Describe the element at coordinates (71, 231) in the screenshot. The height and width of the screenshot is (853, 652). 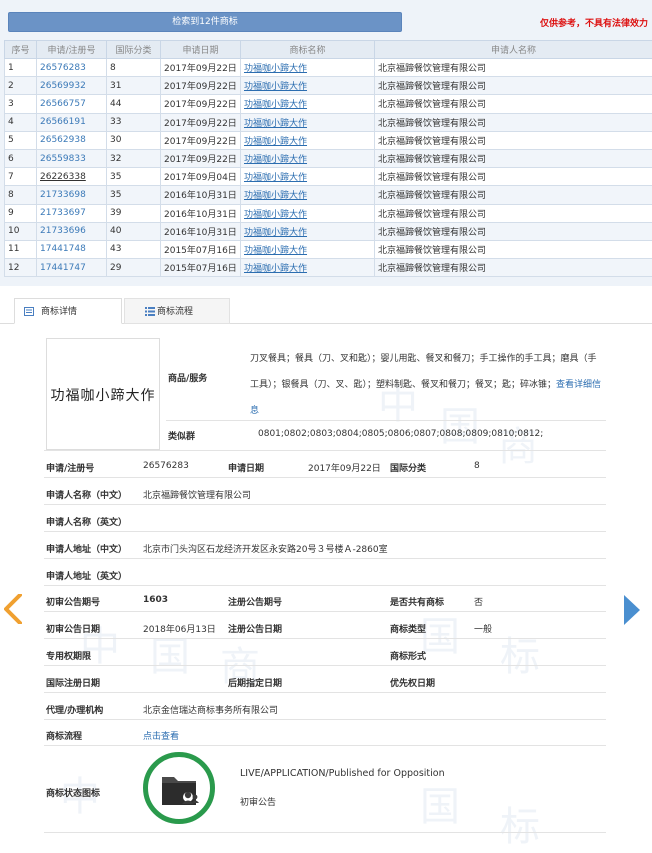
I see `row-reg-no: 21733696` at that location.